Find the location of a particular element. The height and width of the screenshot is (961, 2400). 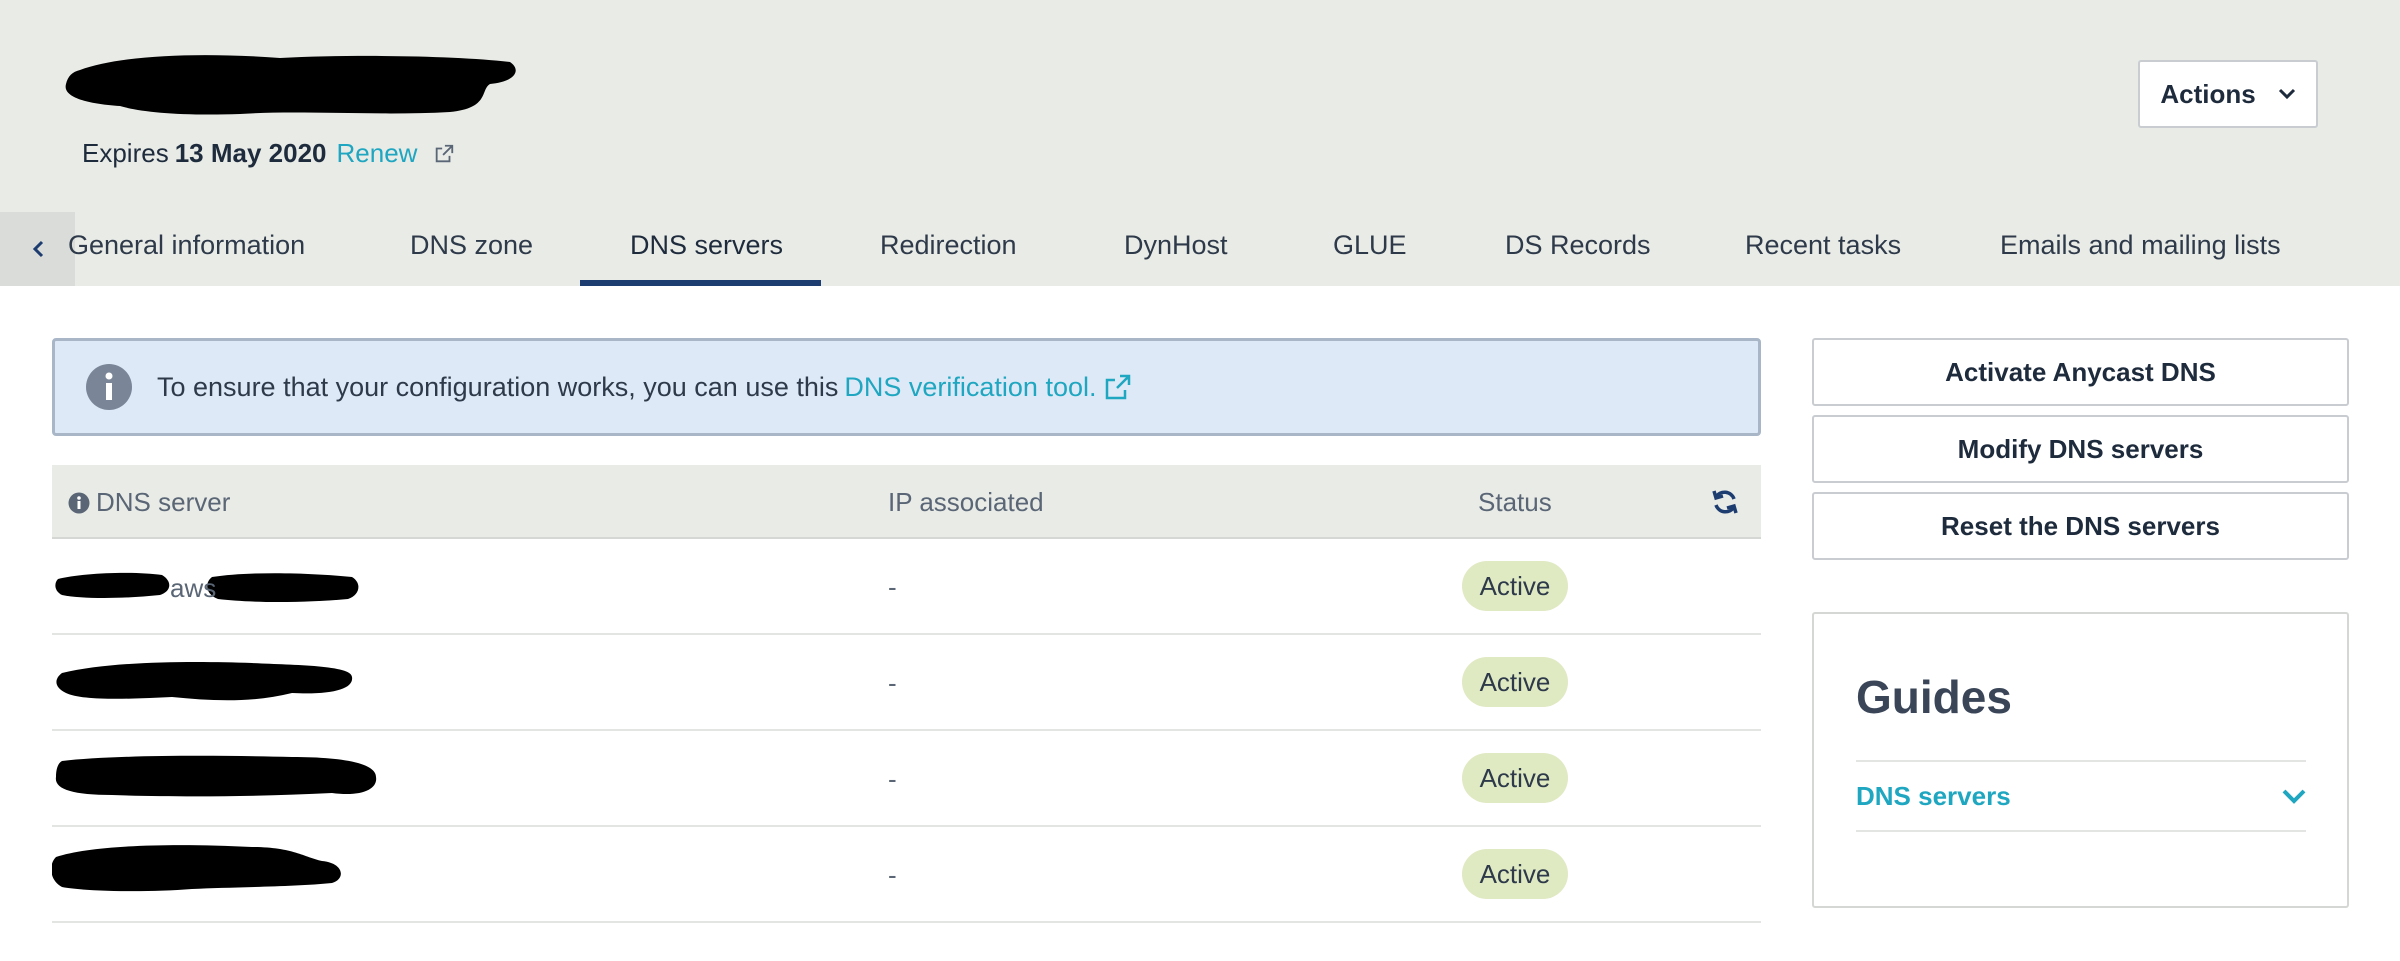

column-dns-server: DNS server is located at coordinates (149, 502).